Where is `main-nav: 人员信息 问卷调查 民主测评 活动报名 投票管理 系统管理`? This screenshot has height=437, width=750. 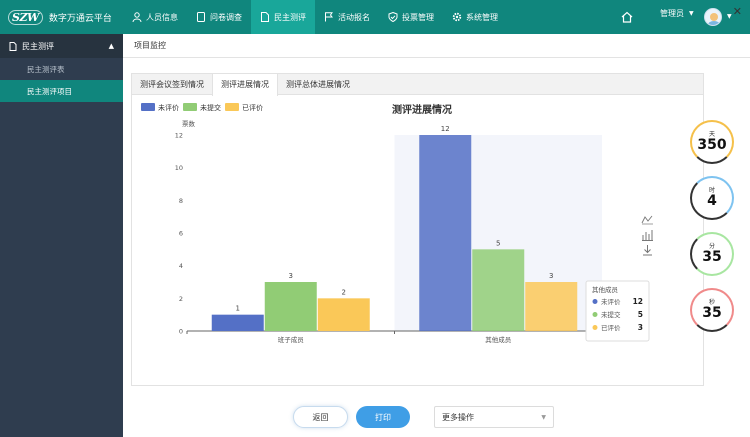 main-nav: 人员信息 问卷调查 民主测评 活动报名 投票管理 系统管理 is located at coordinates (315, 17).